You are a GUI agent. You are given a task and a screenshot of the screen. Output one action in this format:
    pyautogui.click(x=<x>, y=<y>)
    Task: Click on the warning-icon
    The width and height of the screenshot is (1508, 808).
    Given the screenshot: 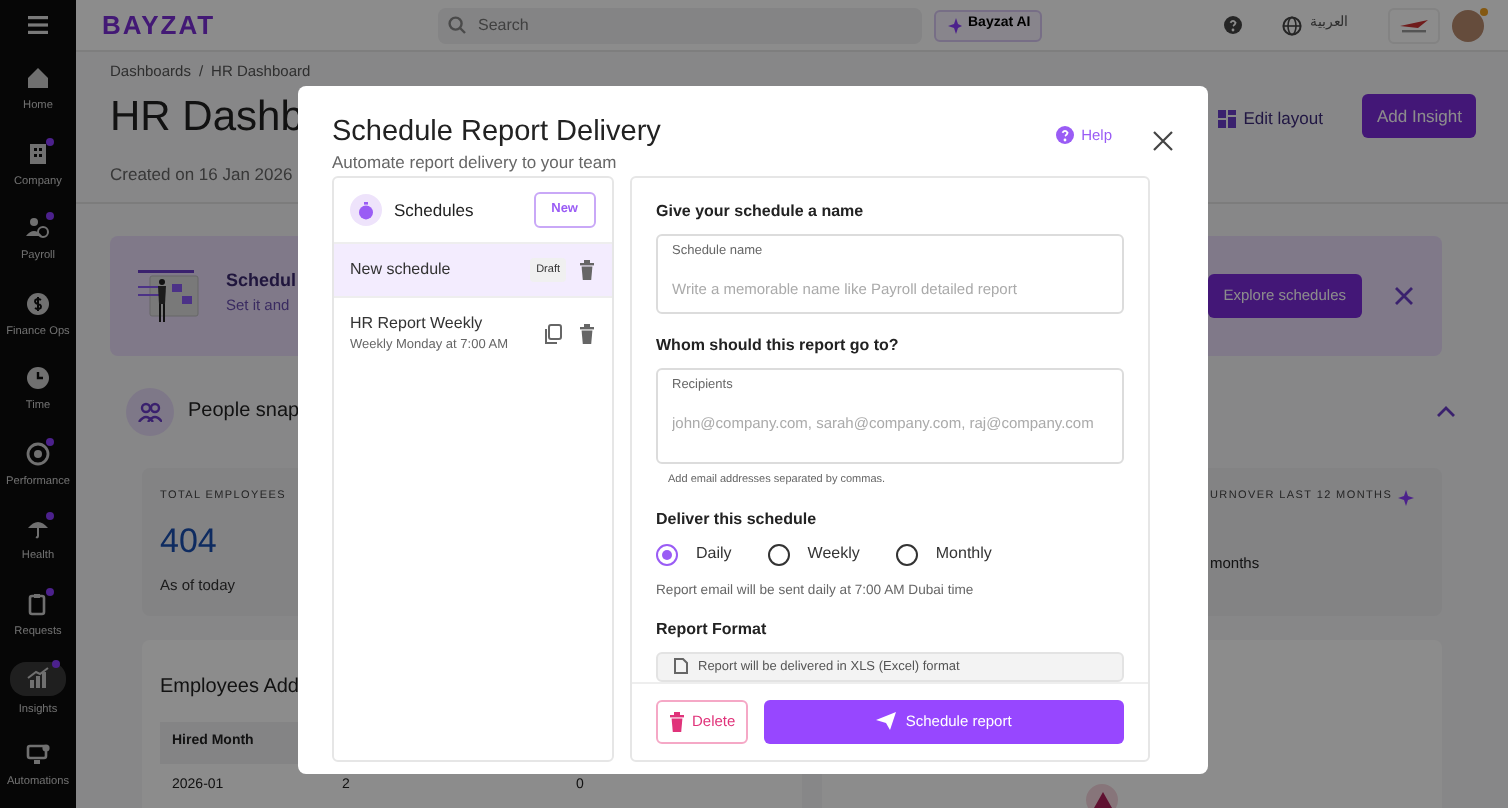 What is the action you would take?
    pyautogui.click(x=1102, y=800)
    